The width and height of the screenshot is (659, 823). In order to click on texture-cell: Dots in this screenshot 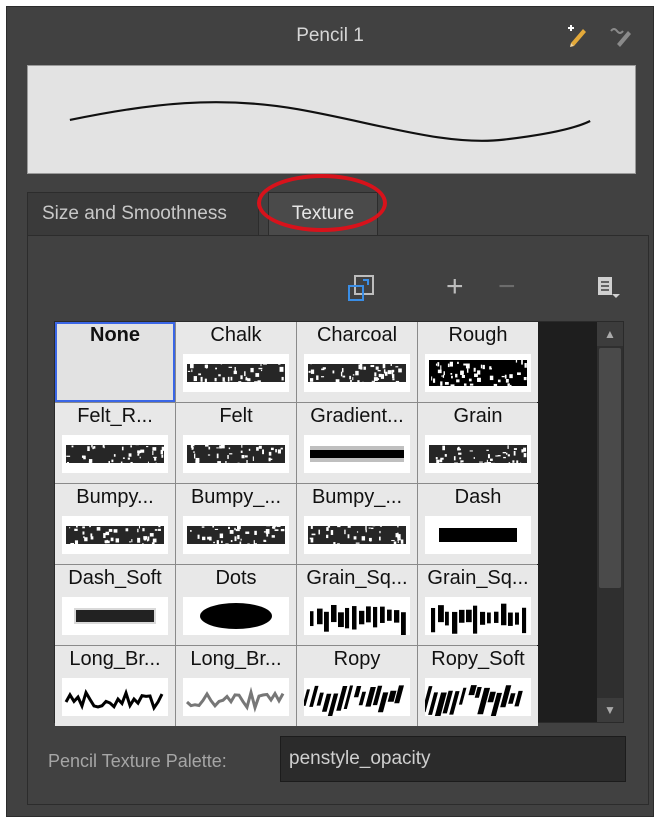, I will do `click(236, 605)`.